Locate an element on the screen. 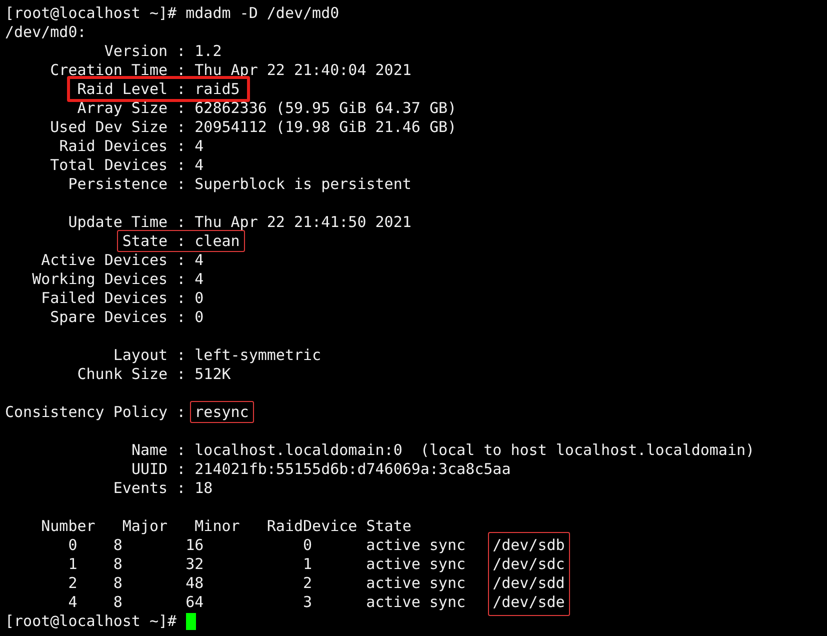 The width and height of the screenshot is (827, 636). table-header: Number Major Minor RaidDevice State is located at coordinates (226, 526).